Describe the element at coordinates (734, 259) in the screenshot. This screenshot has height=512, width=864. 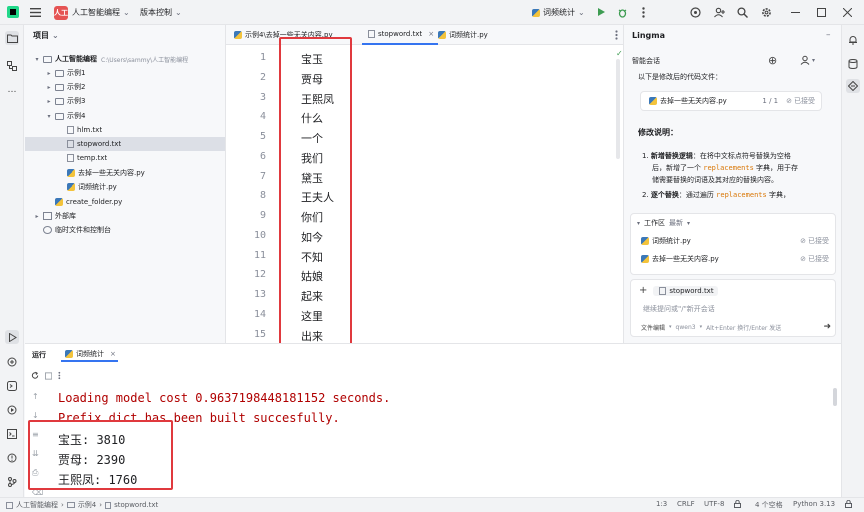
I see `workspace-file: 去掉一些无关内容.py ⊘ 已接受` at that location.